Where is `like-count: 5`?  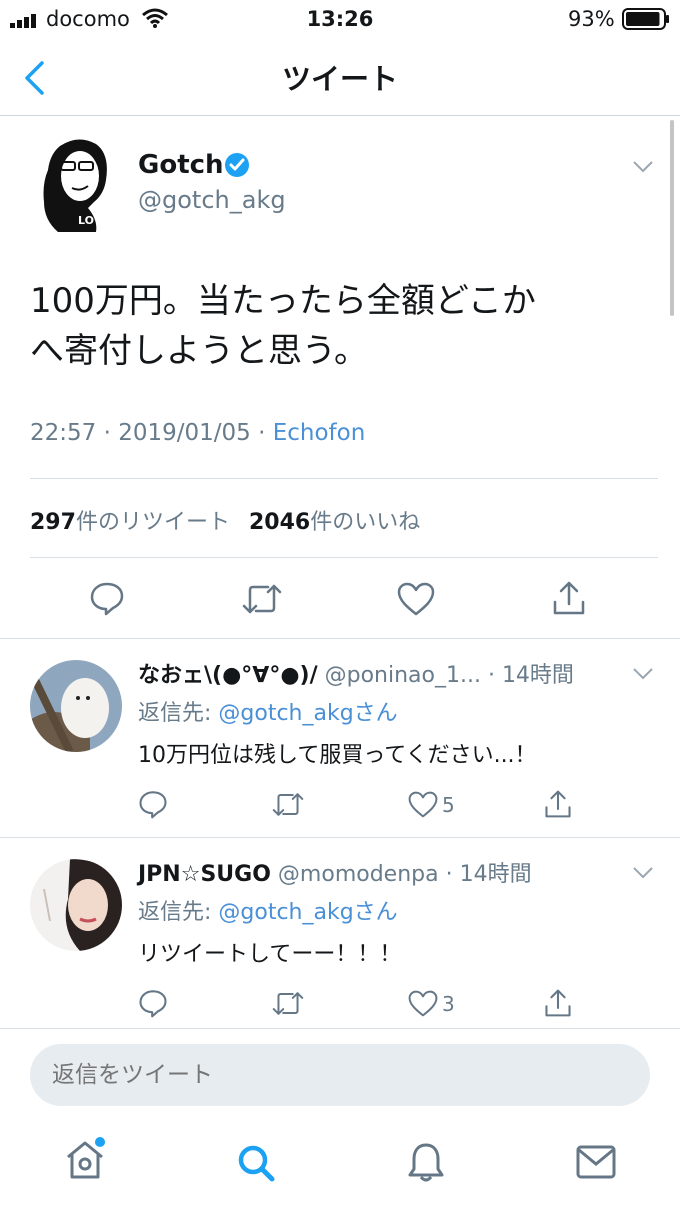 like-count: 5 is located at coordinates (448, 804).